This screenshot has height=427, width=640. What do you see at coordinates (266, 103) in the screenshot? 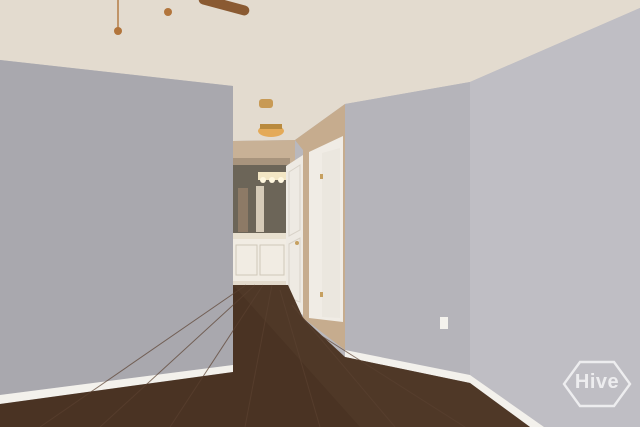
I see `smoke-detector` at bounding box center [266, 103].